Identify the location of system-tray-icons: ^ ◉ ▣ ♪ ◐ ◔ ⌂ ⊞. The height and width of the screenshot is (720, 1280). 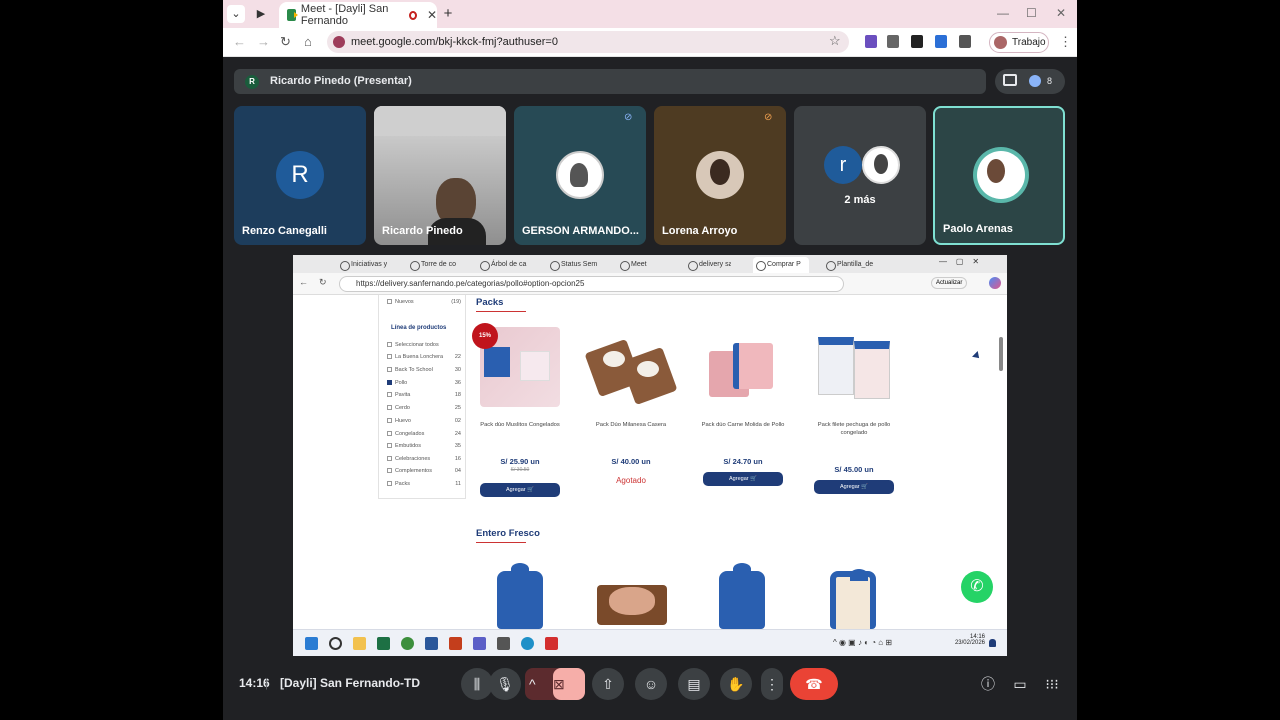
(863, 642).